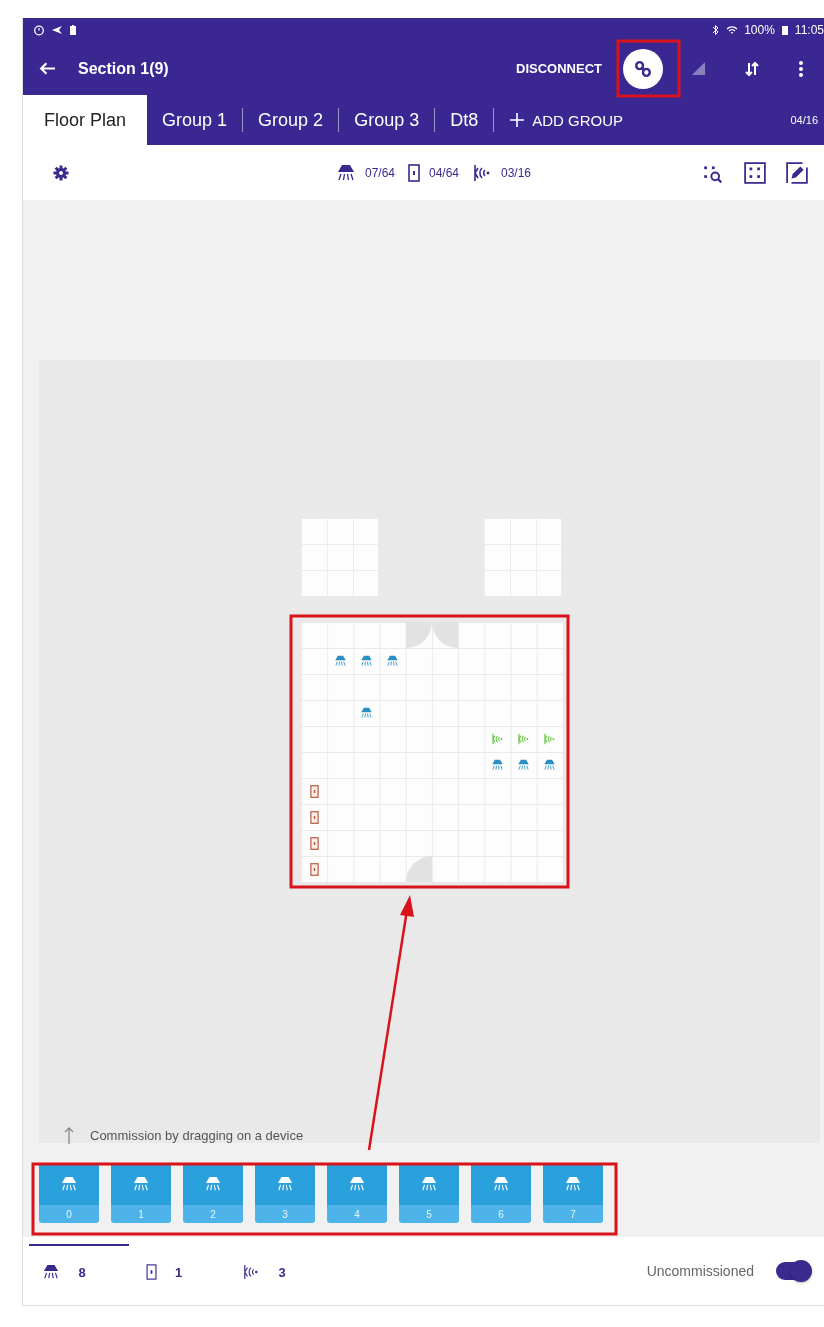 This screenshot has width=824, height=1327. What do you see at coordinates (123, 68) in the screenshot?
I see `screen-title: Section 1(9)` at bounding box center [123, 68].